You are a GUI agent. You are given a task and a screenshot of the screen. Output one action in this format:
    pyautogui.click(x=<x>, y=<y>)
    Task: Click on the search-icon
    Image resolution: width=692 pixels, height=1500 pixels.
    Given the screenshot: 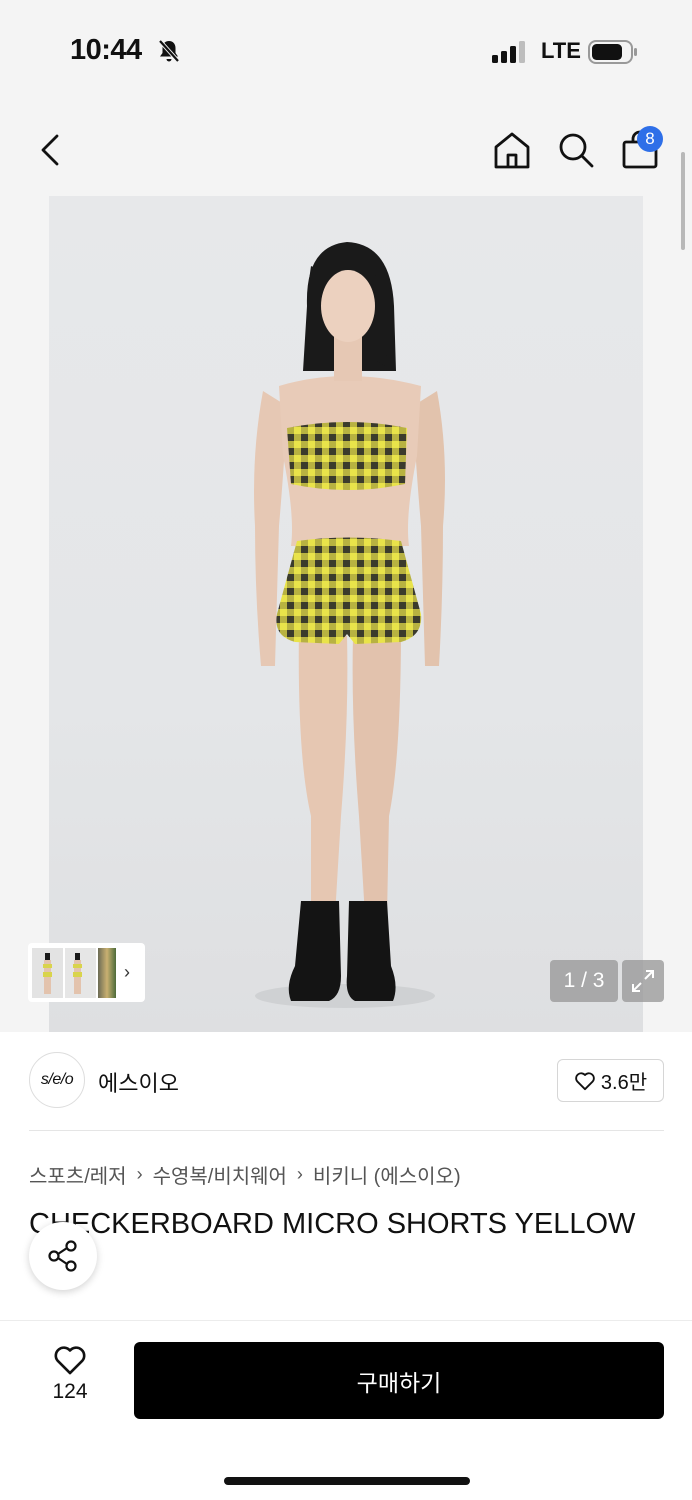 What is the action you would take?
    pyautogui.click(x=576, y=150)
    